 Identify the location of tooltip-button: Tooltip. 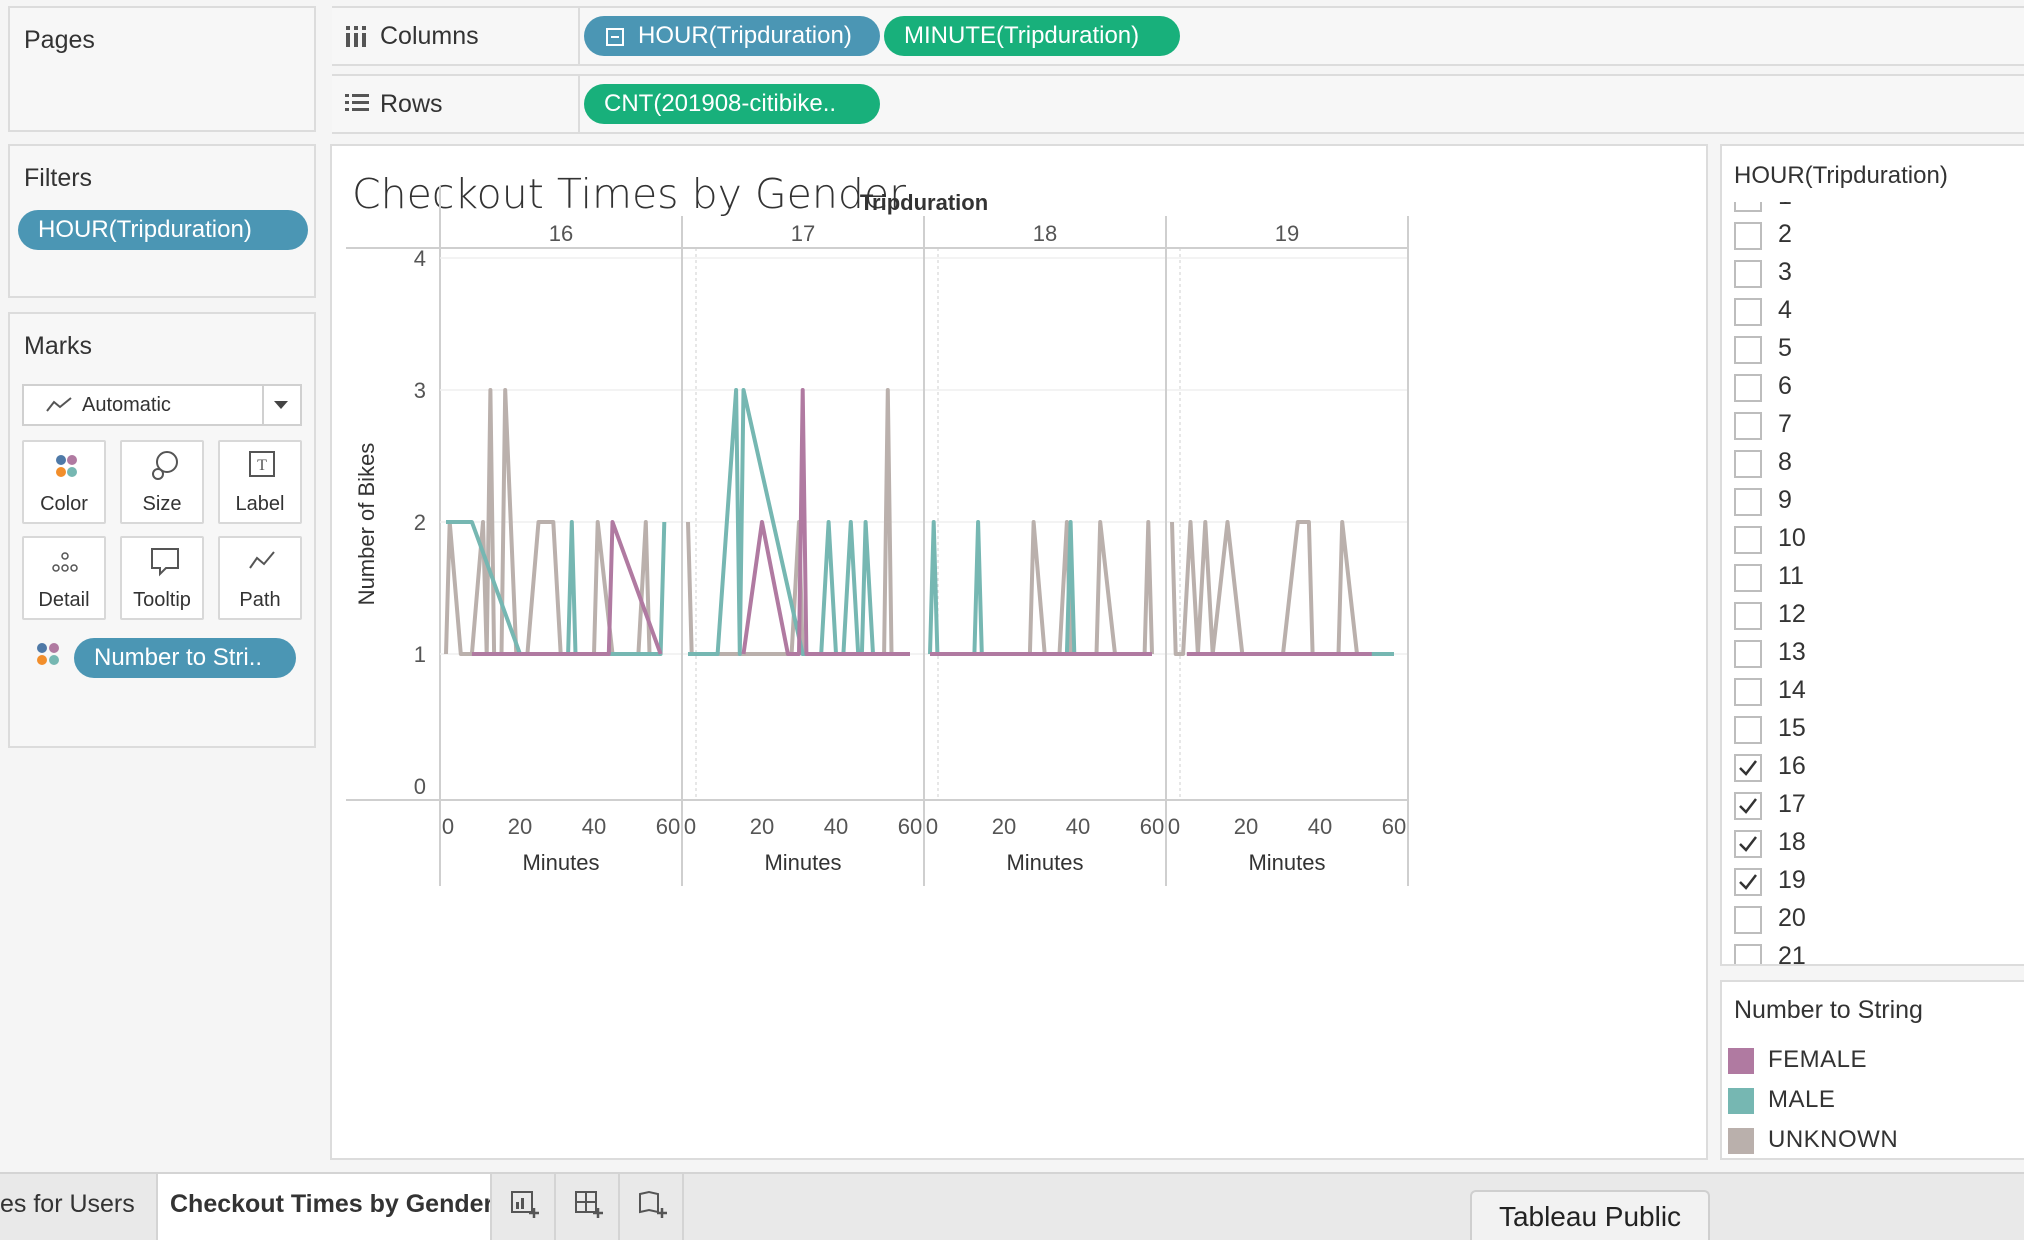
(162, 578).